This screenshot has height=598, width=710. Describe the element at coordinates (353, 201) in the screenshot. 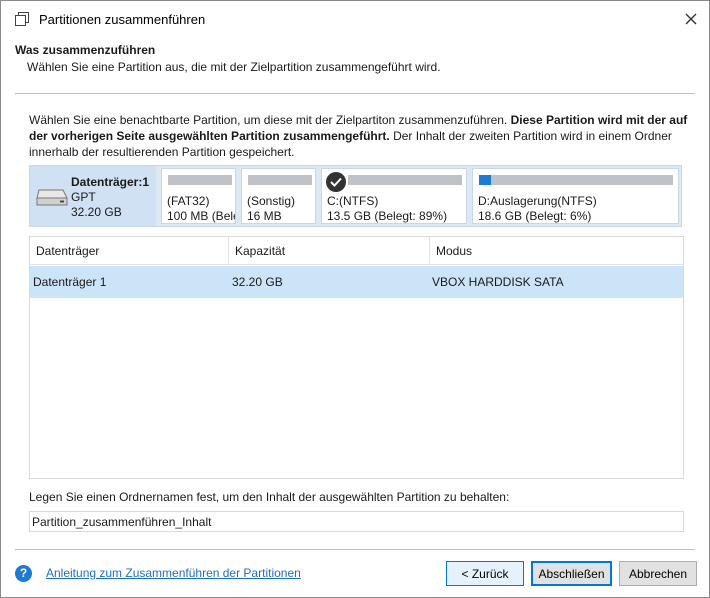

I see `partition-fs: C:(NTFS)` at that location.